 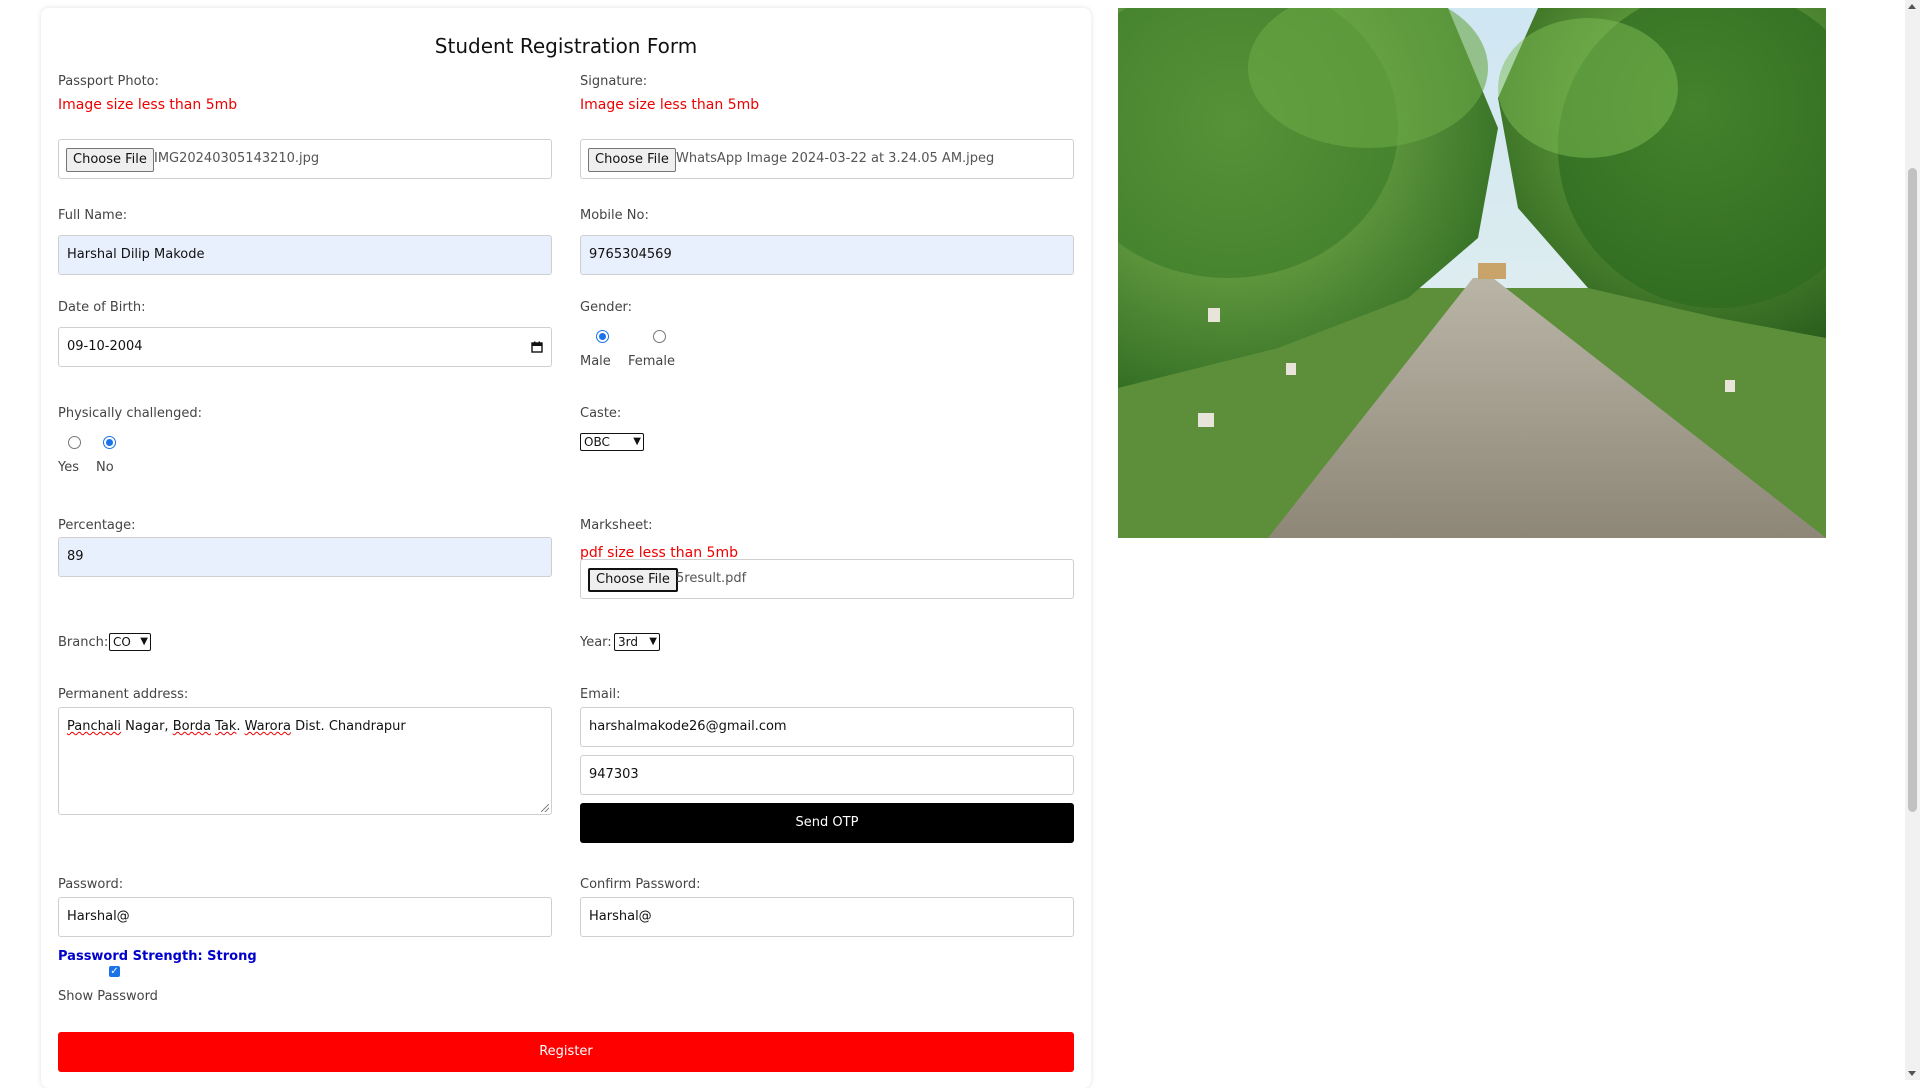 I want to click on otp-value: 947303, so click(x=614, y=774).